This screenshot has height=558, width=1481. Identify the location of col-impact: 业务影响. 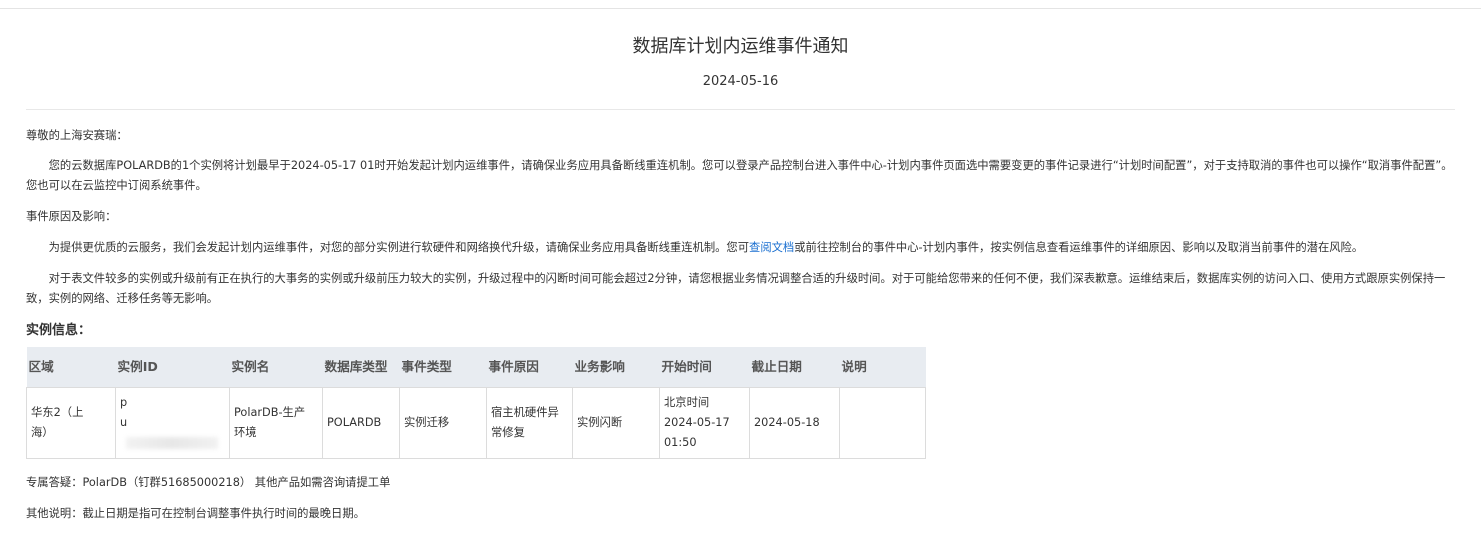
(616, 367).